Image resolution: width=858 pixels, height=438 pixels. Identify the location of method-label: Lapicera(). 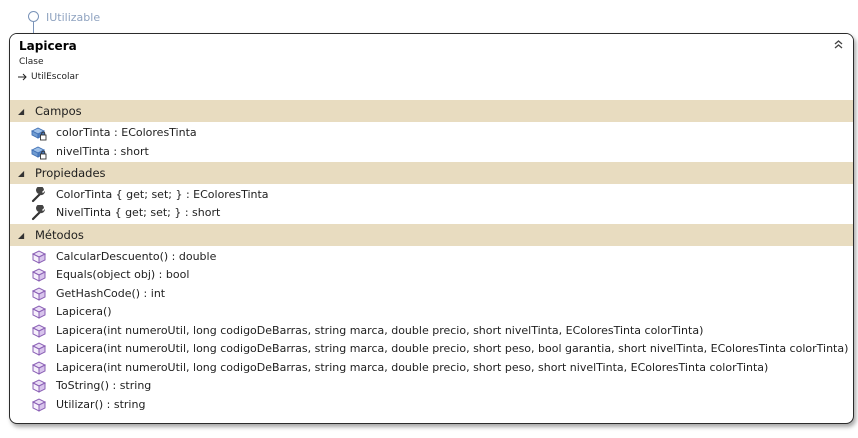
(84, 311).